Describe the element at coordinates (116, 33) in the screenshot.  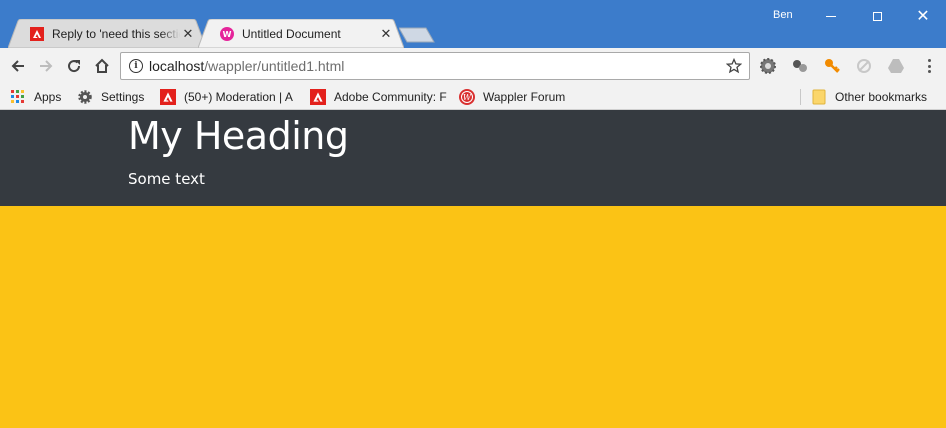
I see `tab-title: Reply to 'need this section` at that location.